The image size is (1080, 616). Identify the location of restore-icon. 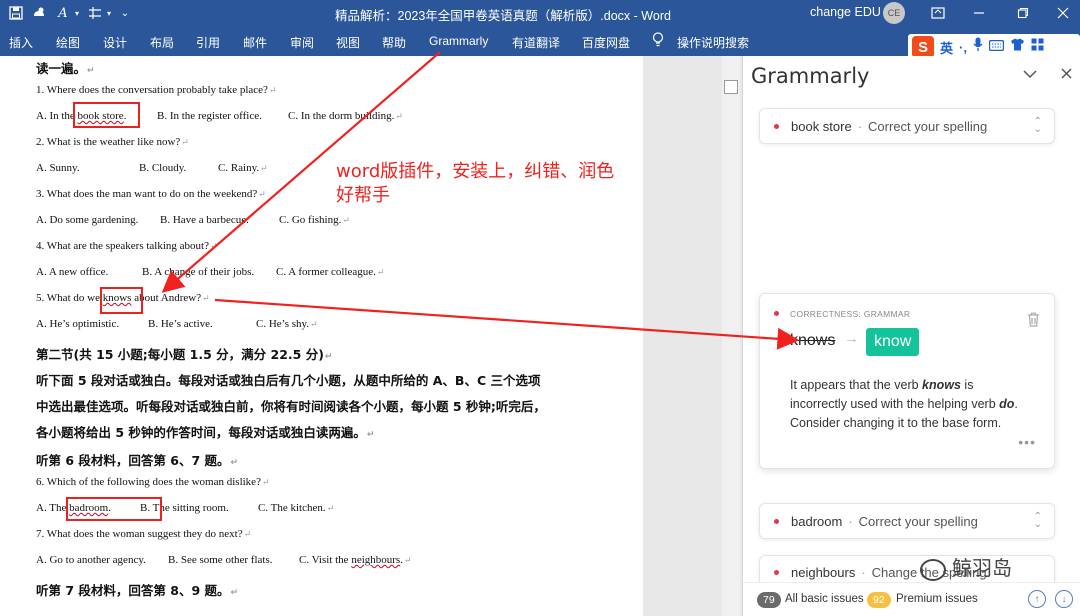
(1023, 13).